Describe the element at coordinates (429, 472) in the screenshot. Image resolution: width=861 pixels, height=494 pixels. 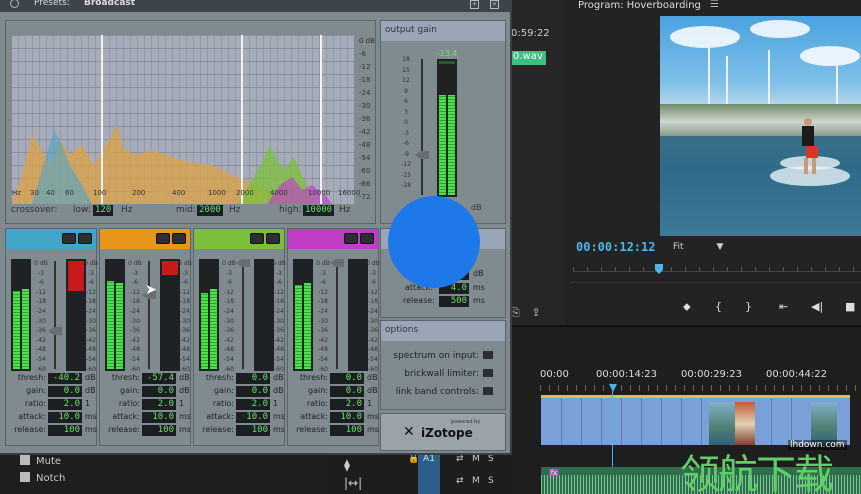
I see `track-a1-target: A1` at that location.